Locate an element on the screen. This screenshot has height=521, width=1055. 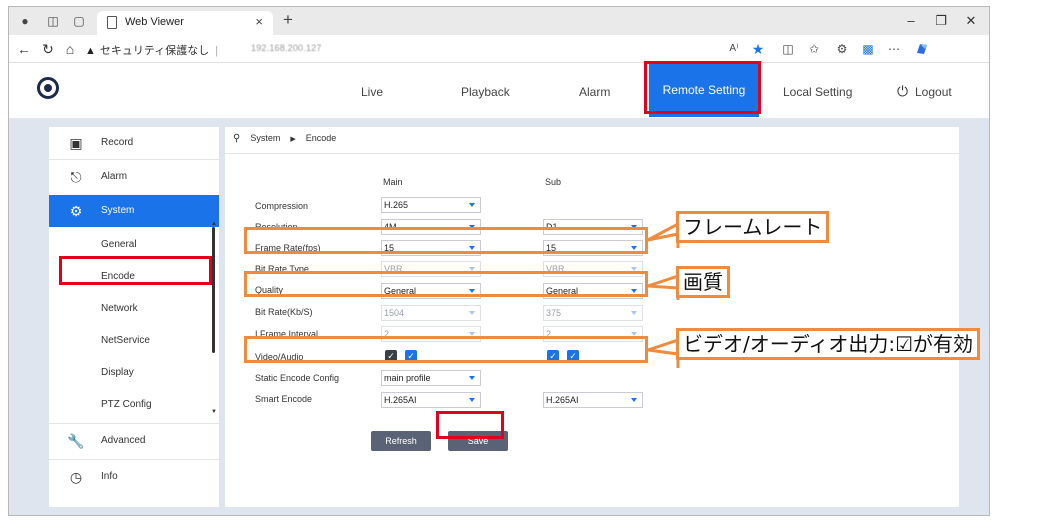
more-icon: ⋯ is located at coordinates (894, 49).